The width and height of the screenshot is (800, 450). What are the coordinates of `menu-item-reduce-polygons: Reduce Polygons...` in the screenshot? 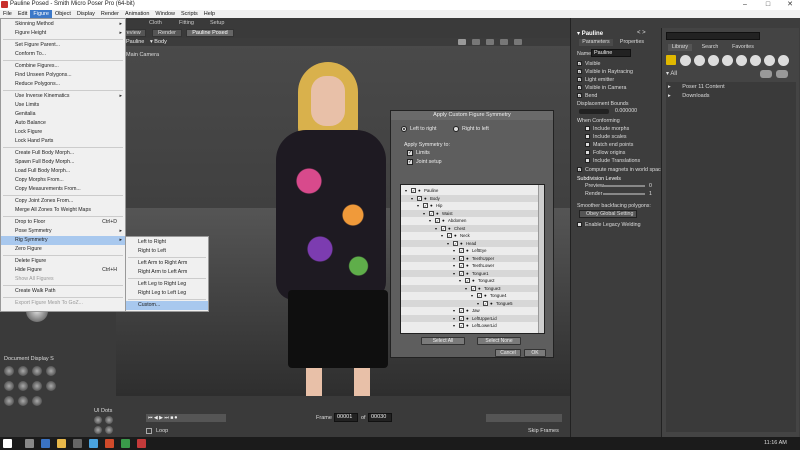 It's located at (63, 84).